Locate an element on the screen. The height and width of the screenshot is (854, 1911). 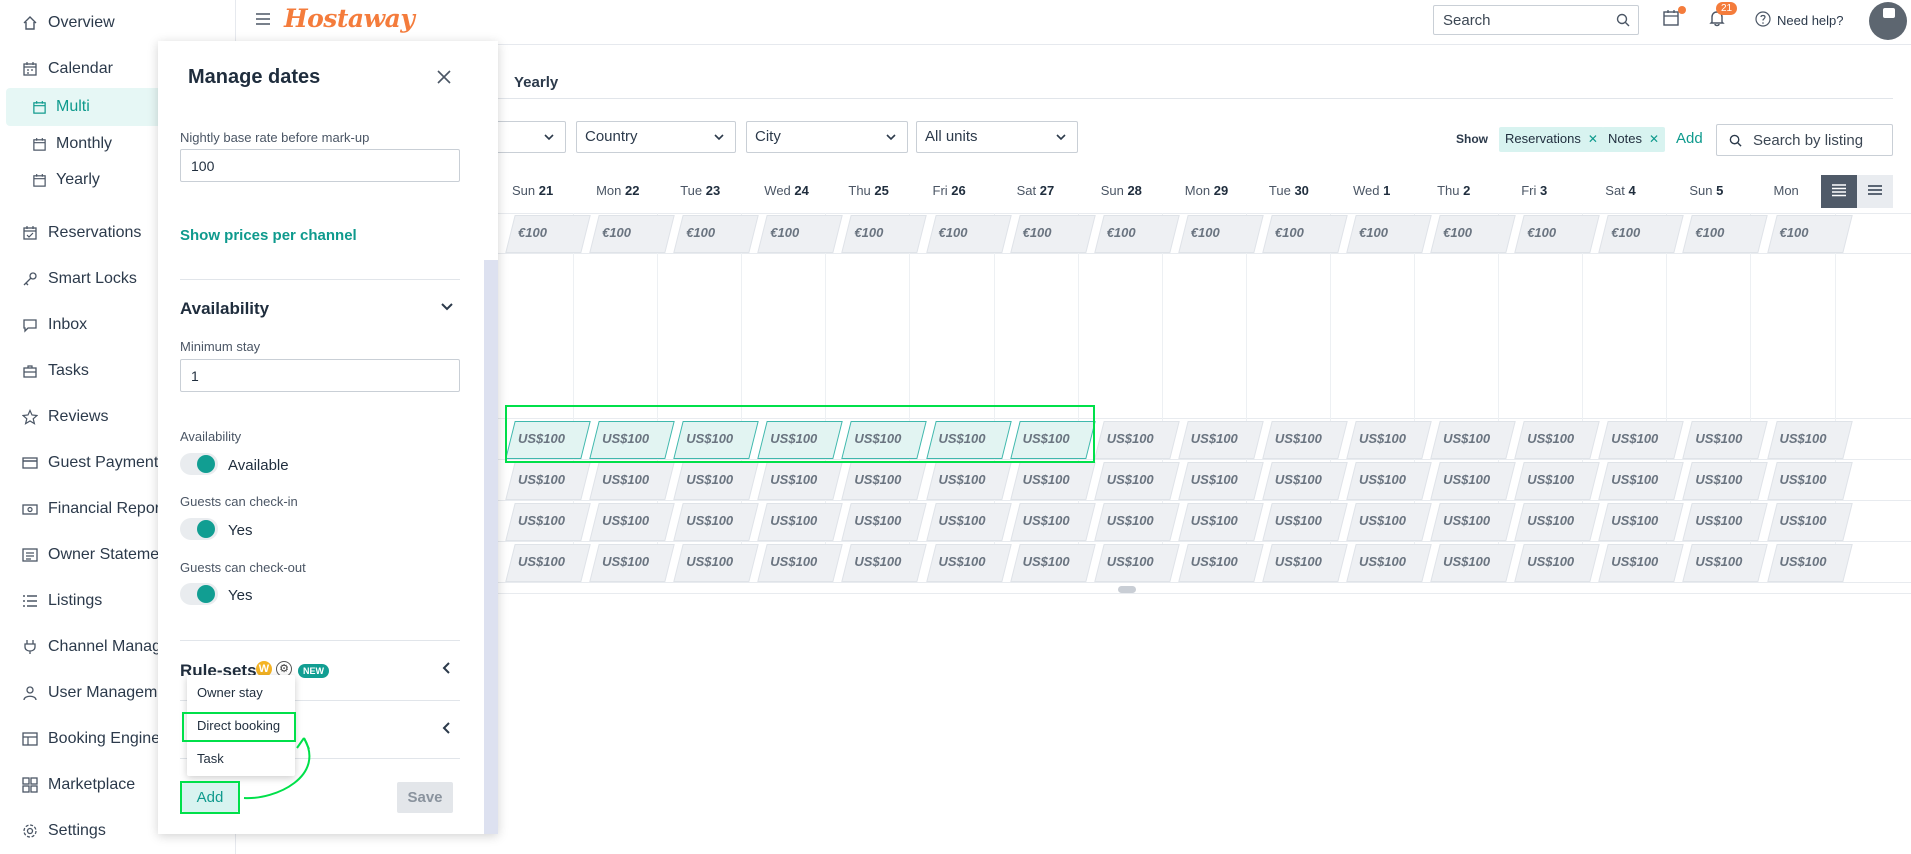
day-number: 27 is located at coordinates (1047, 190).